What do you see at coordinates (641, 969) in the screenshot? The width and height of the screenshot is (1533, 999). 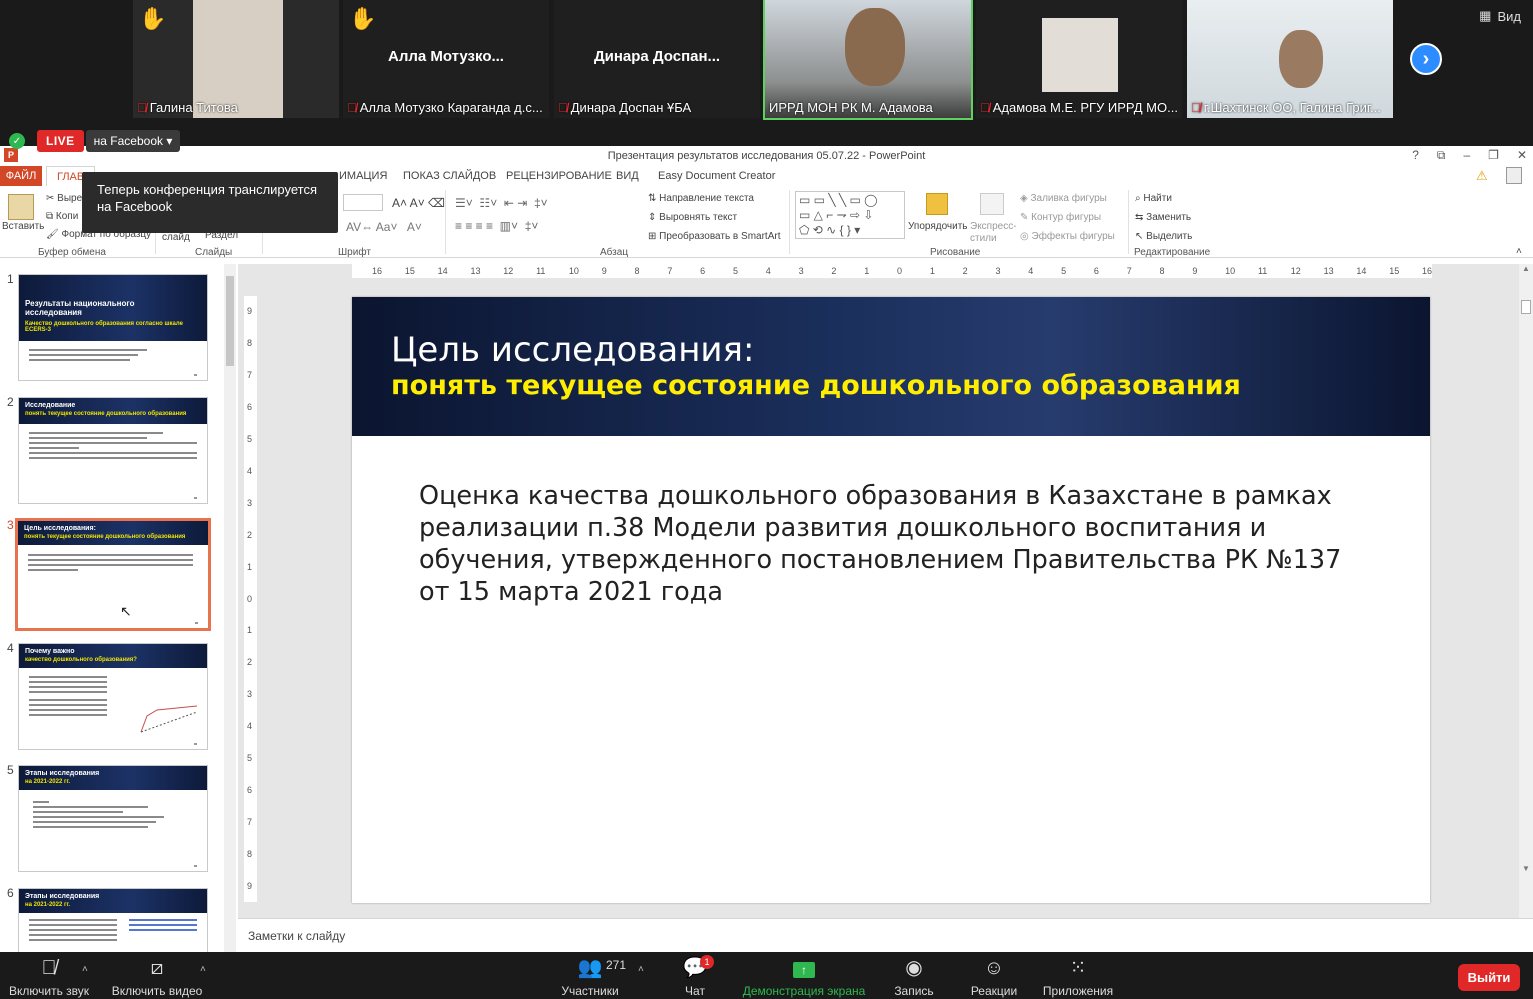 I see `participants-options-chevron-icon: ˄` at bounding box center [641, 969].